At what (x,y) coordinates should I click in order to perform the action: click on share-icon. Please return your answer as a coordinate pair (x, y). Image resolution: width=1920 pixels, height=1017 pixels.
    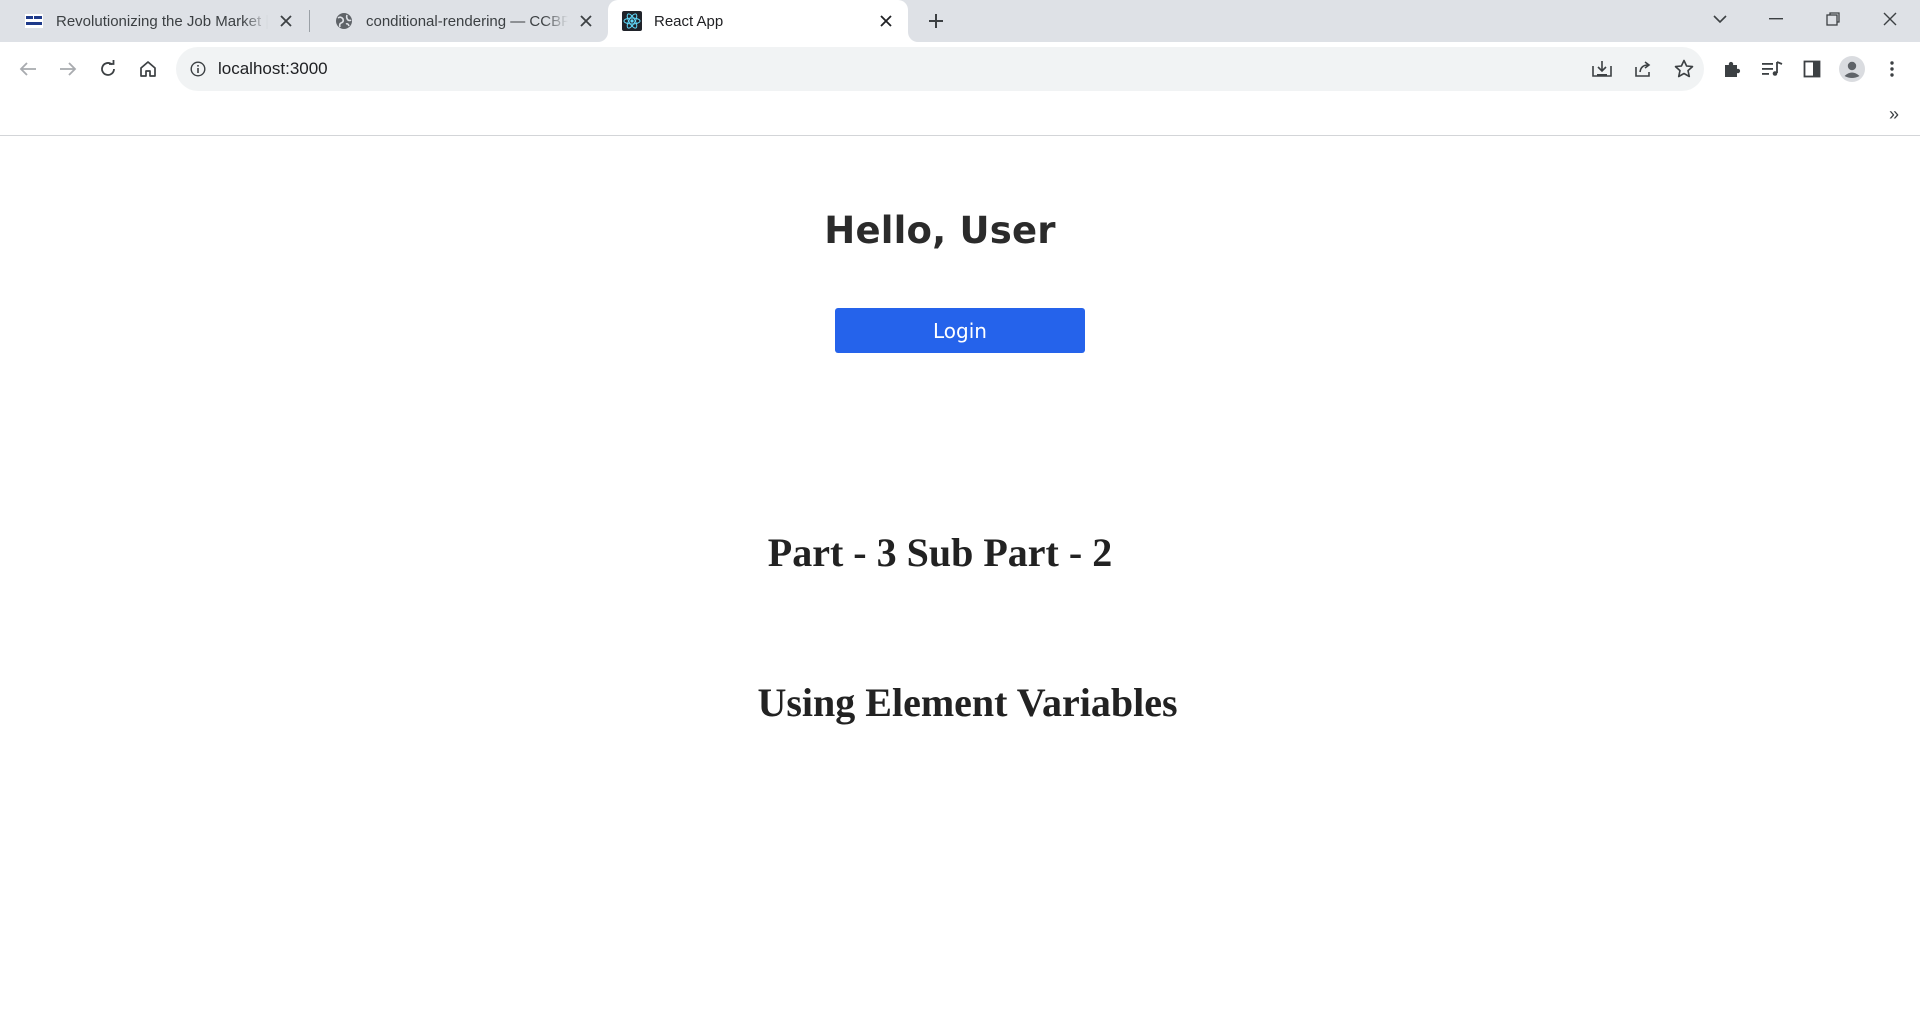
    Looking at the image, I should click on (1643, 69).